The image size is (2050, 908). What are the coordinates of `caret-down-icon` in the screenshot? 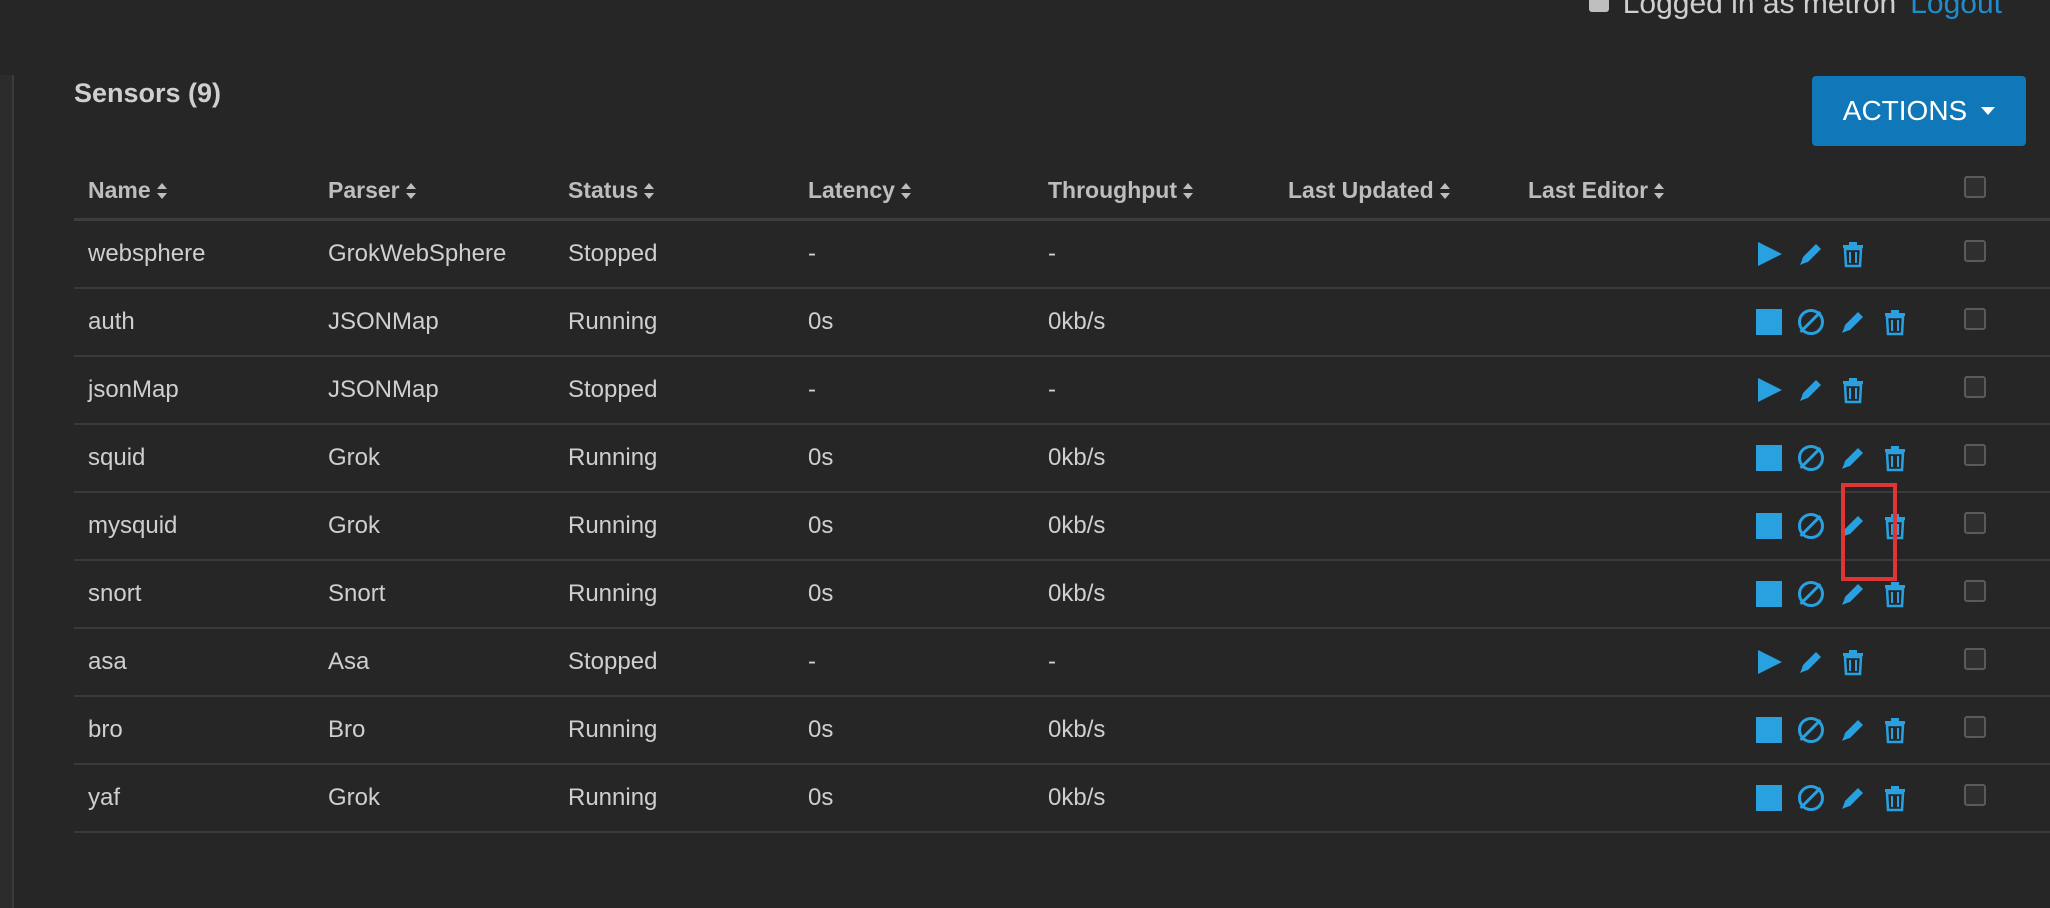 It's located at (1988, 111).